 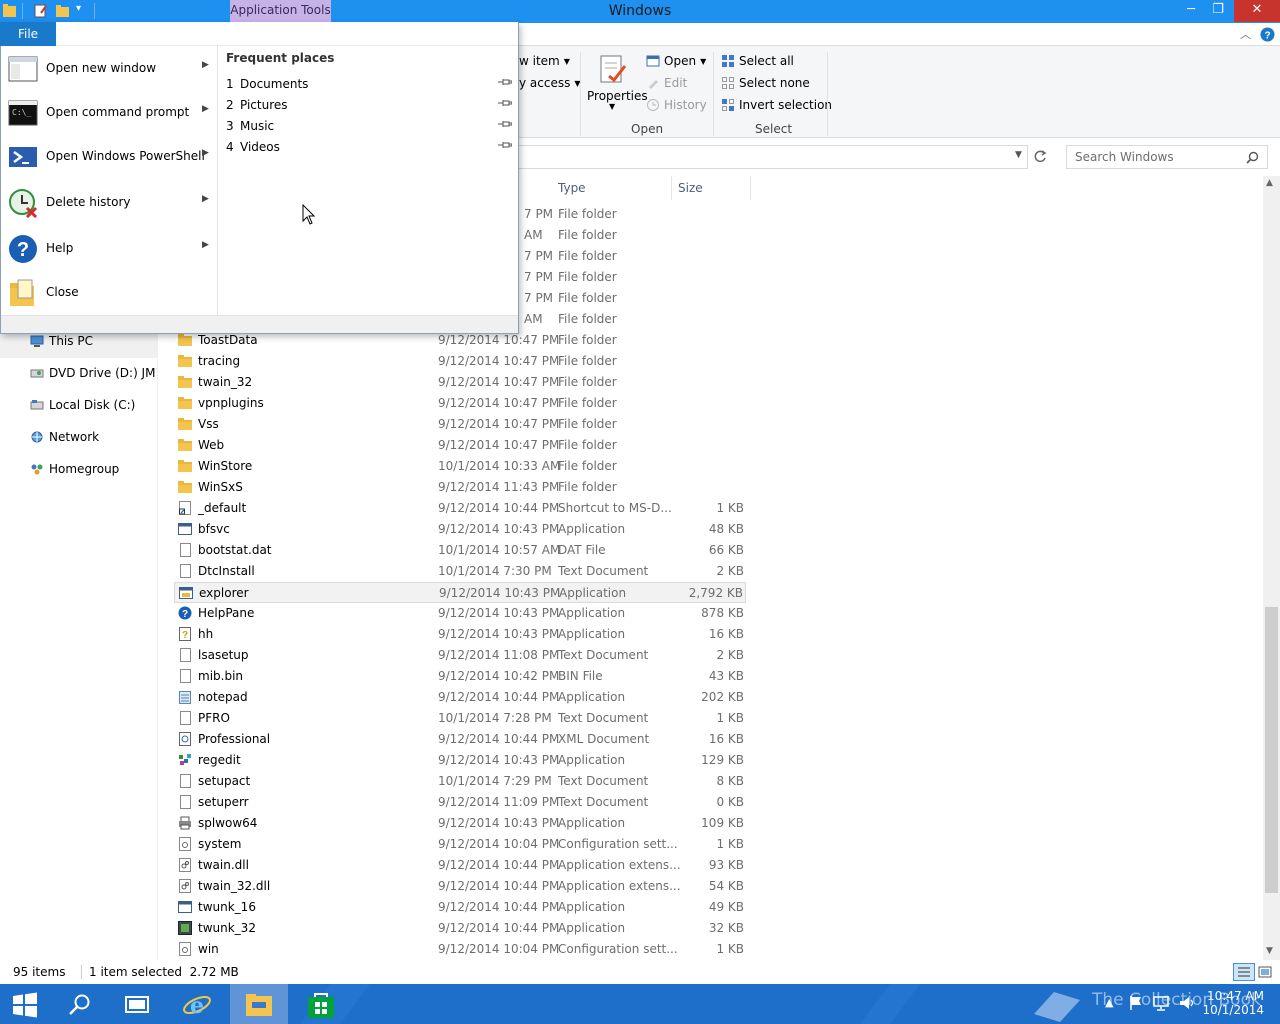 I want to click on open-button: Open ▼, so click(x=676, y=61).